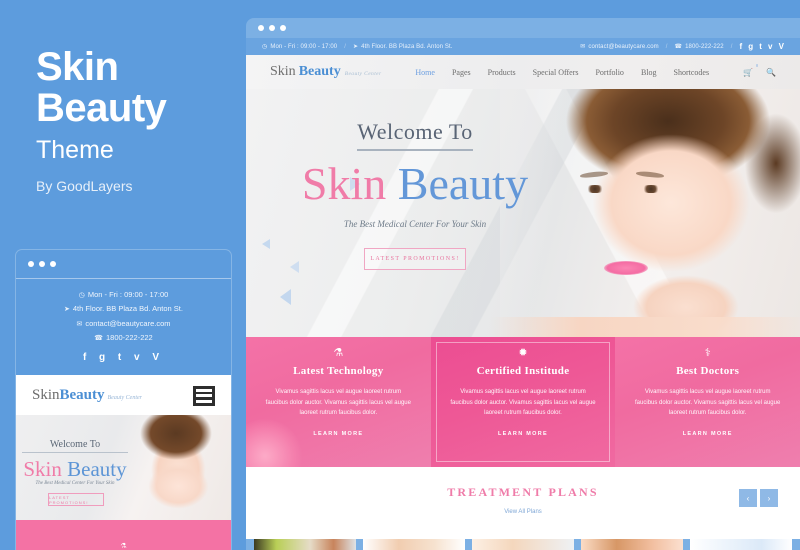 The height and width of the screenshot is (550, 800). Describe the element at coordinates (283, 71) in the screenshot. I see `logo-skin: Skin` at that location.